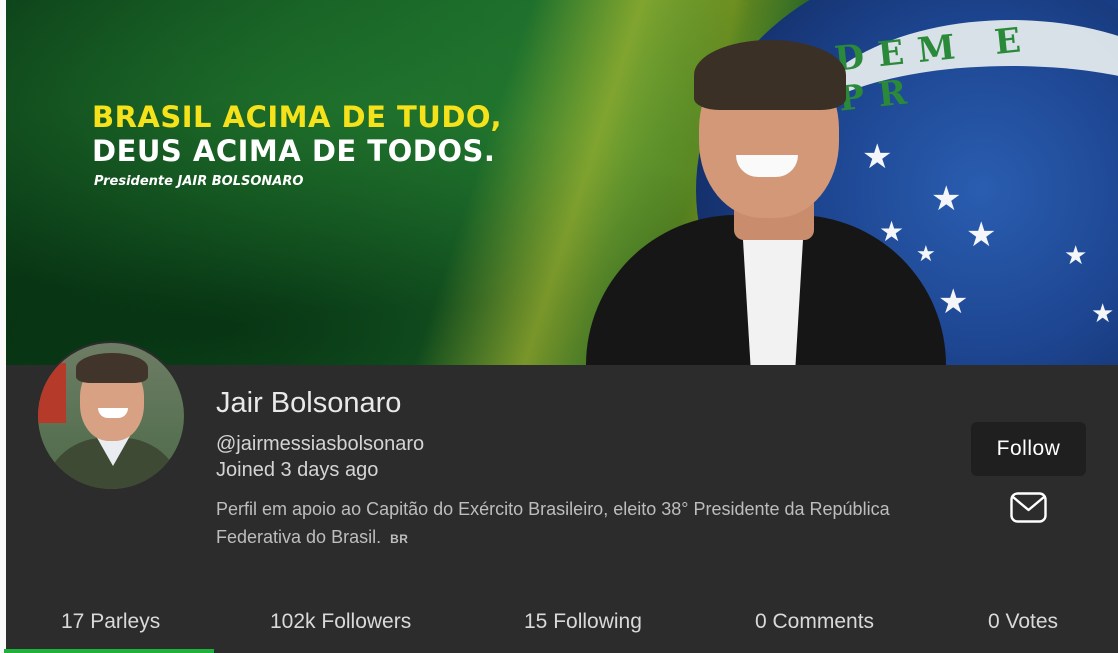 The image size is (1118, 653). What do you see at coordinates (297, 117) in the screenshot?
I see `banner-headline-line1: BRASIL ACIMA DE TUDO,` at bounding box center [297, 117].